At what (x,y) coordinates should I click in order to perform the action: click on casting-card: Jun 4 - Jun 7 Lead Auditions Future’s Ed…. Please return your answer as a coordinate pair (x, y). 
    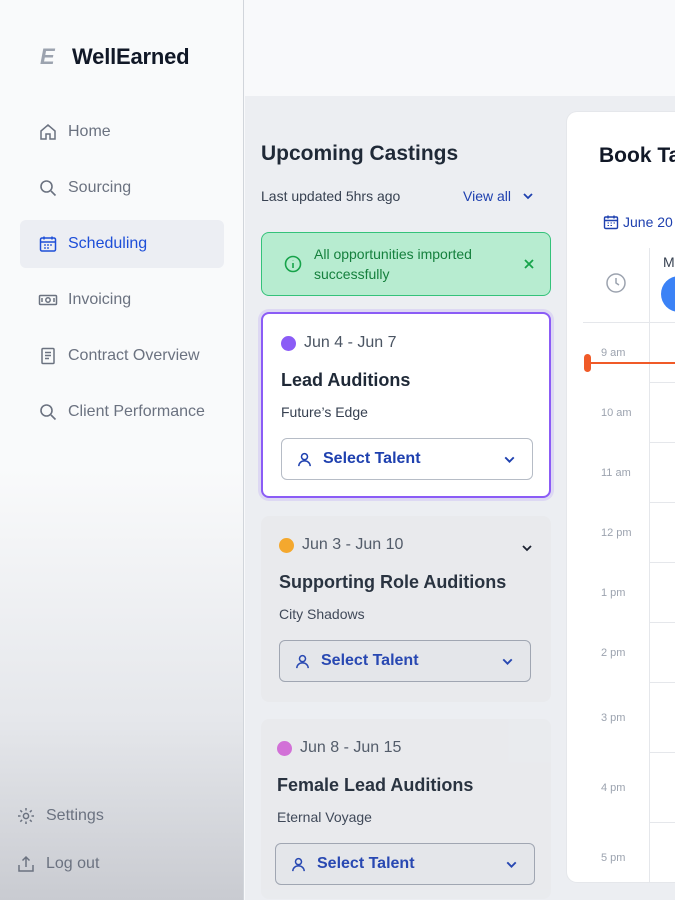
    Looking at the image, I should click on (406, 405).